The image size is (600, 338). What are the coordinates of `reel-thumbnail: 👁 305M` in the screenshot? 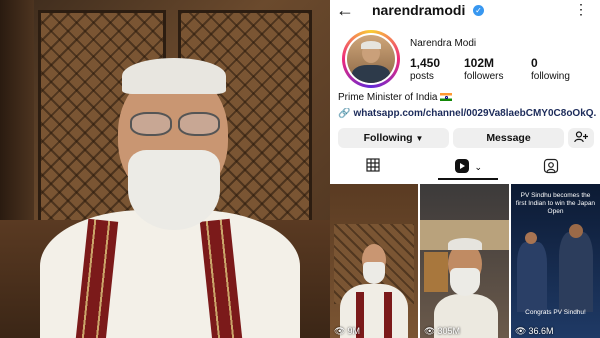 It's located at (464, 261).